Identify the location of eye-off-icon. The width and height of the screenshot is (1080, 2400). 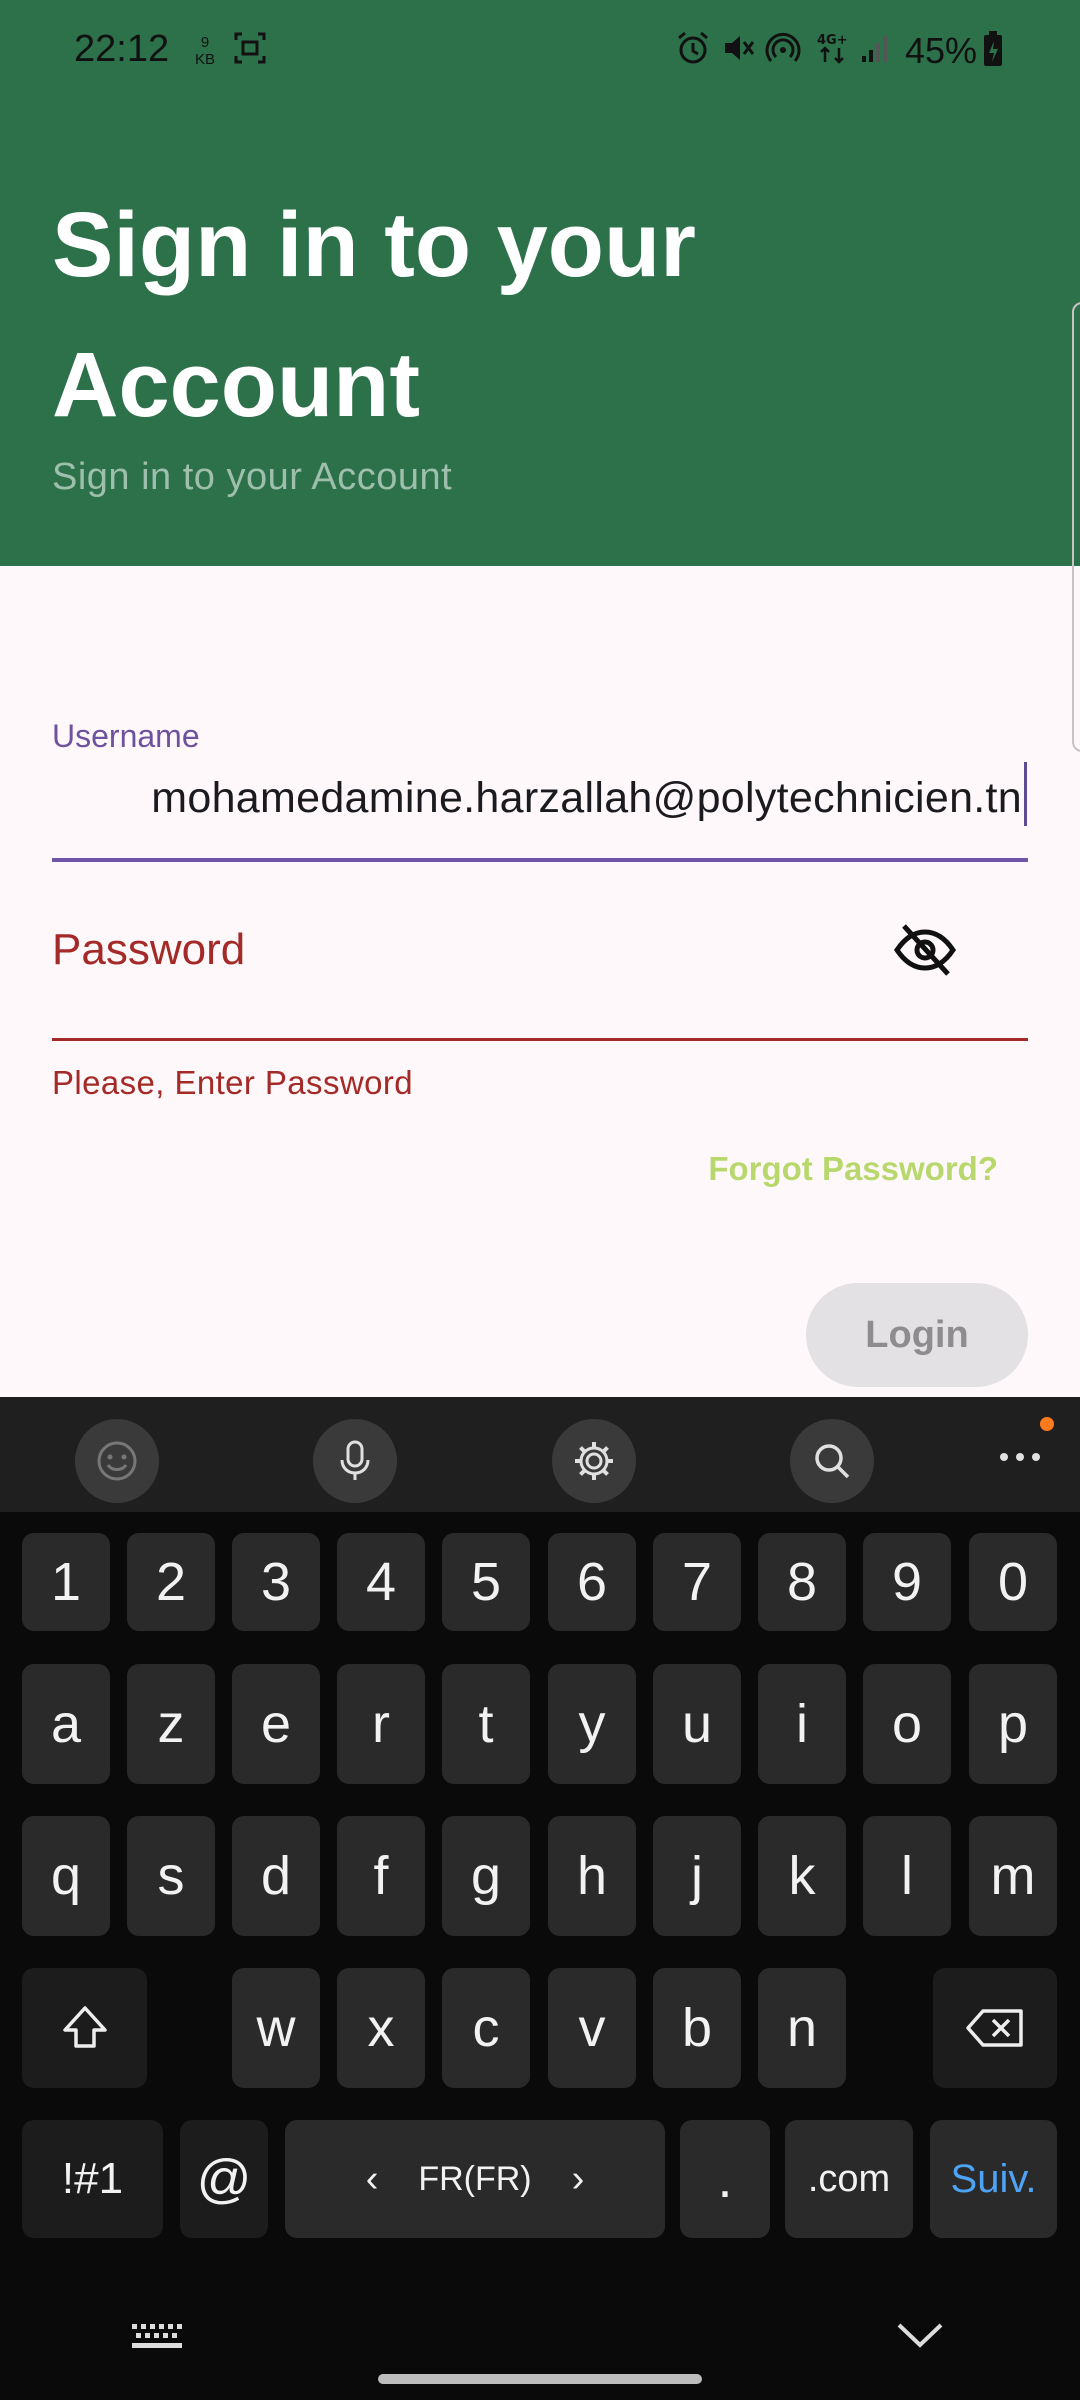
(925, 950).